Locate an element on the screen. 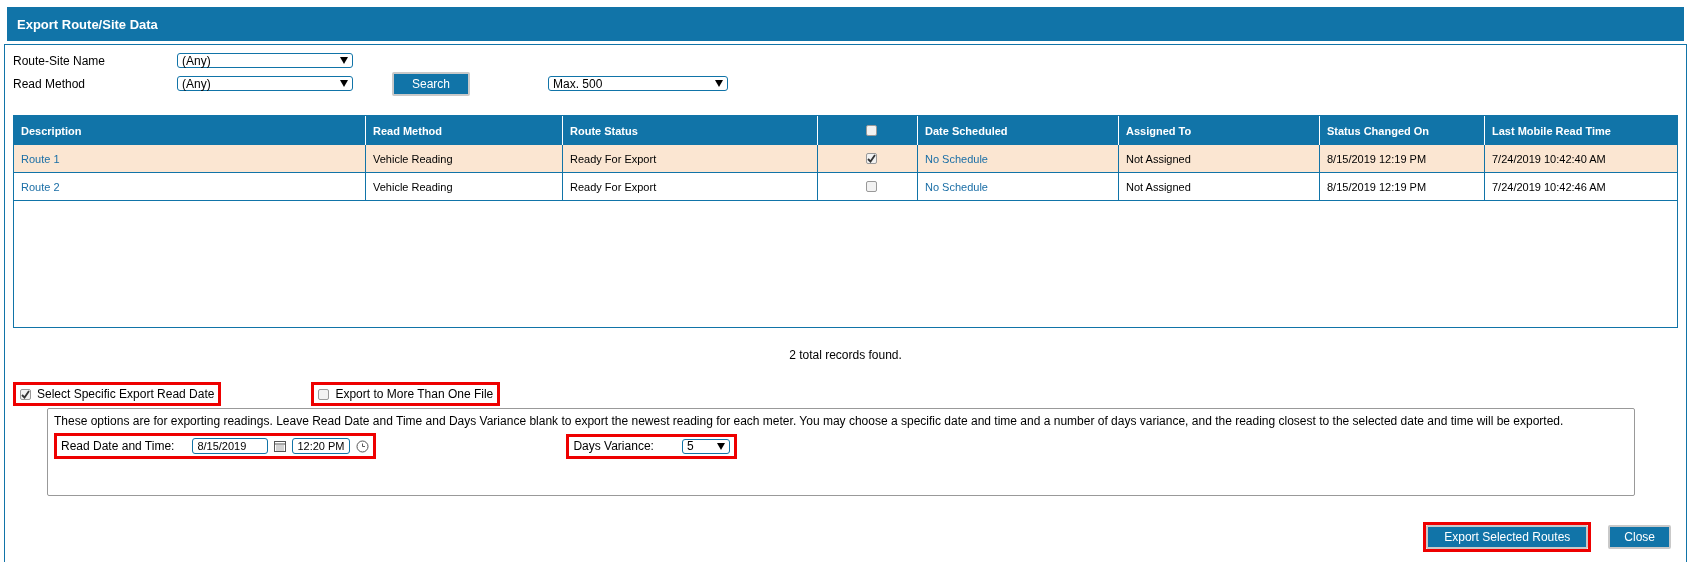 This screenshot has width=1691, height=562. calendar-icon is located at coordinates (280, 446).